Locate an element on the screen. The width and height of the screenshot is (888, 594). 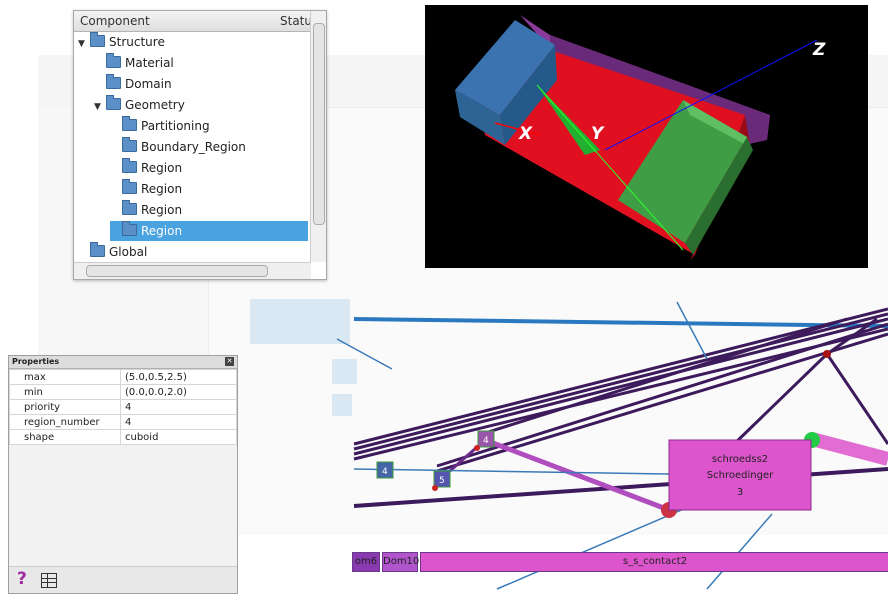
tree-item-global: Global is located at coordinates (193, 252).